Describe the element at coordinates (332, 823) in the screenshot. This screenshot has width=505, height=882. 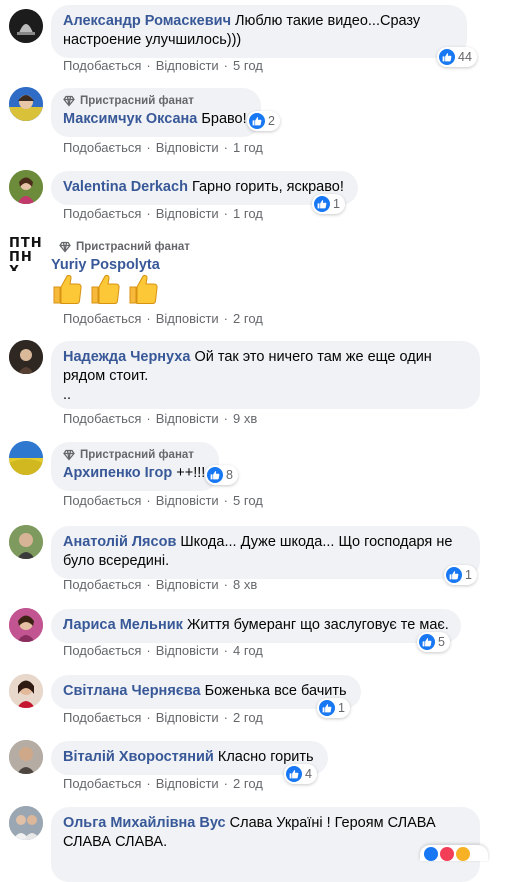
I see `comment-text: Слава Україні ! Героям СЛАВА` at that location.